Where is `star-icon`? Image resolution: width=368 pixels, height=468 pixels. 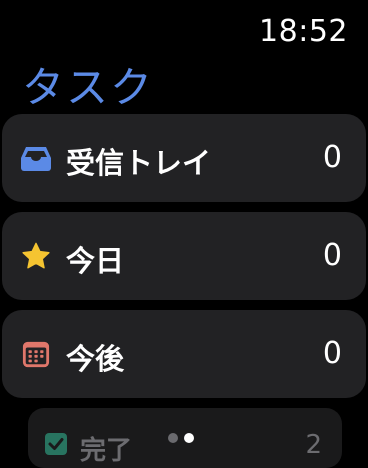 star-icon is located at coordinates (36, 255).